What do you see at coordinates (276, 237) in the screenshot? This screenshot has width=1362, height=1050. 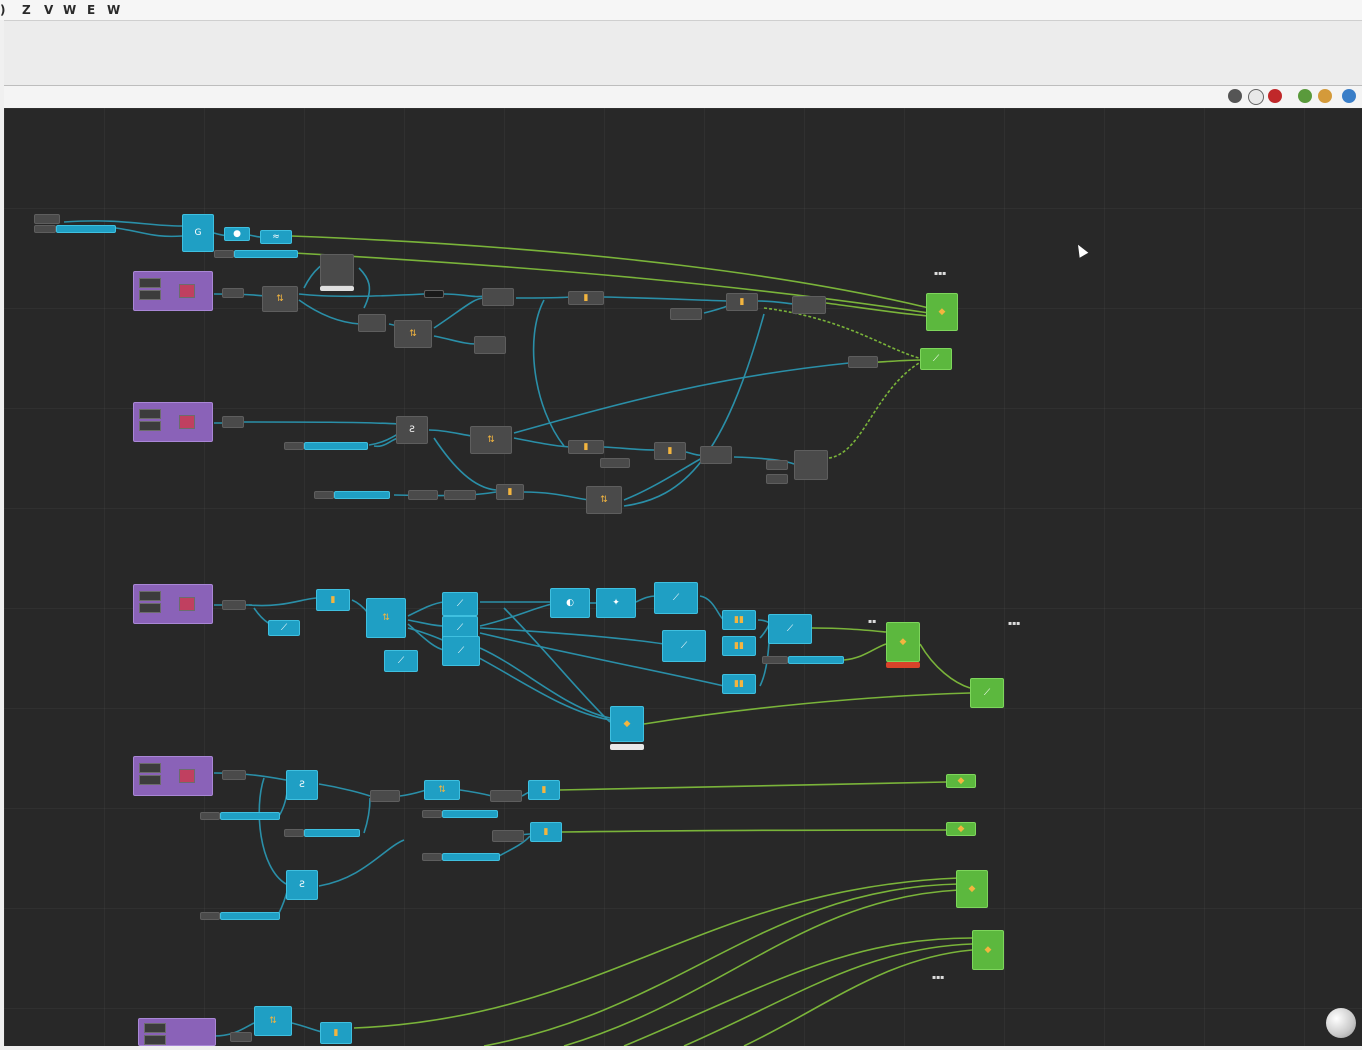 I see `component-node: ≈` at bounding box center [276, 237].